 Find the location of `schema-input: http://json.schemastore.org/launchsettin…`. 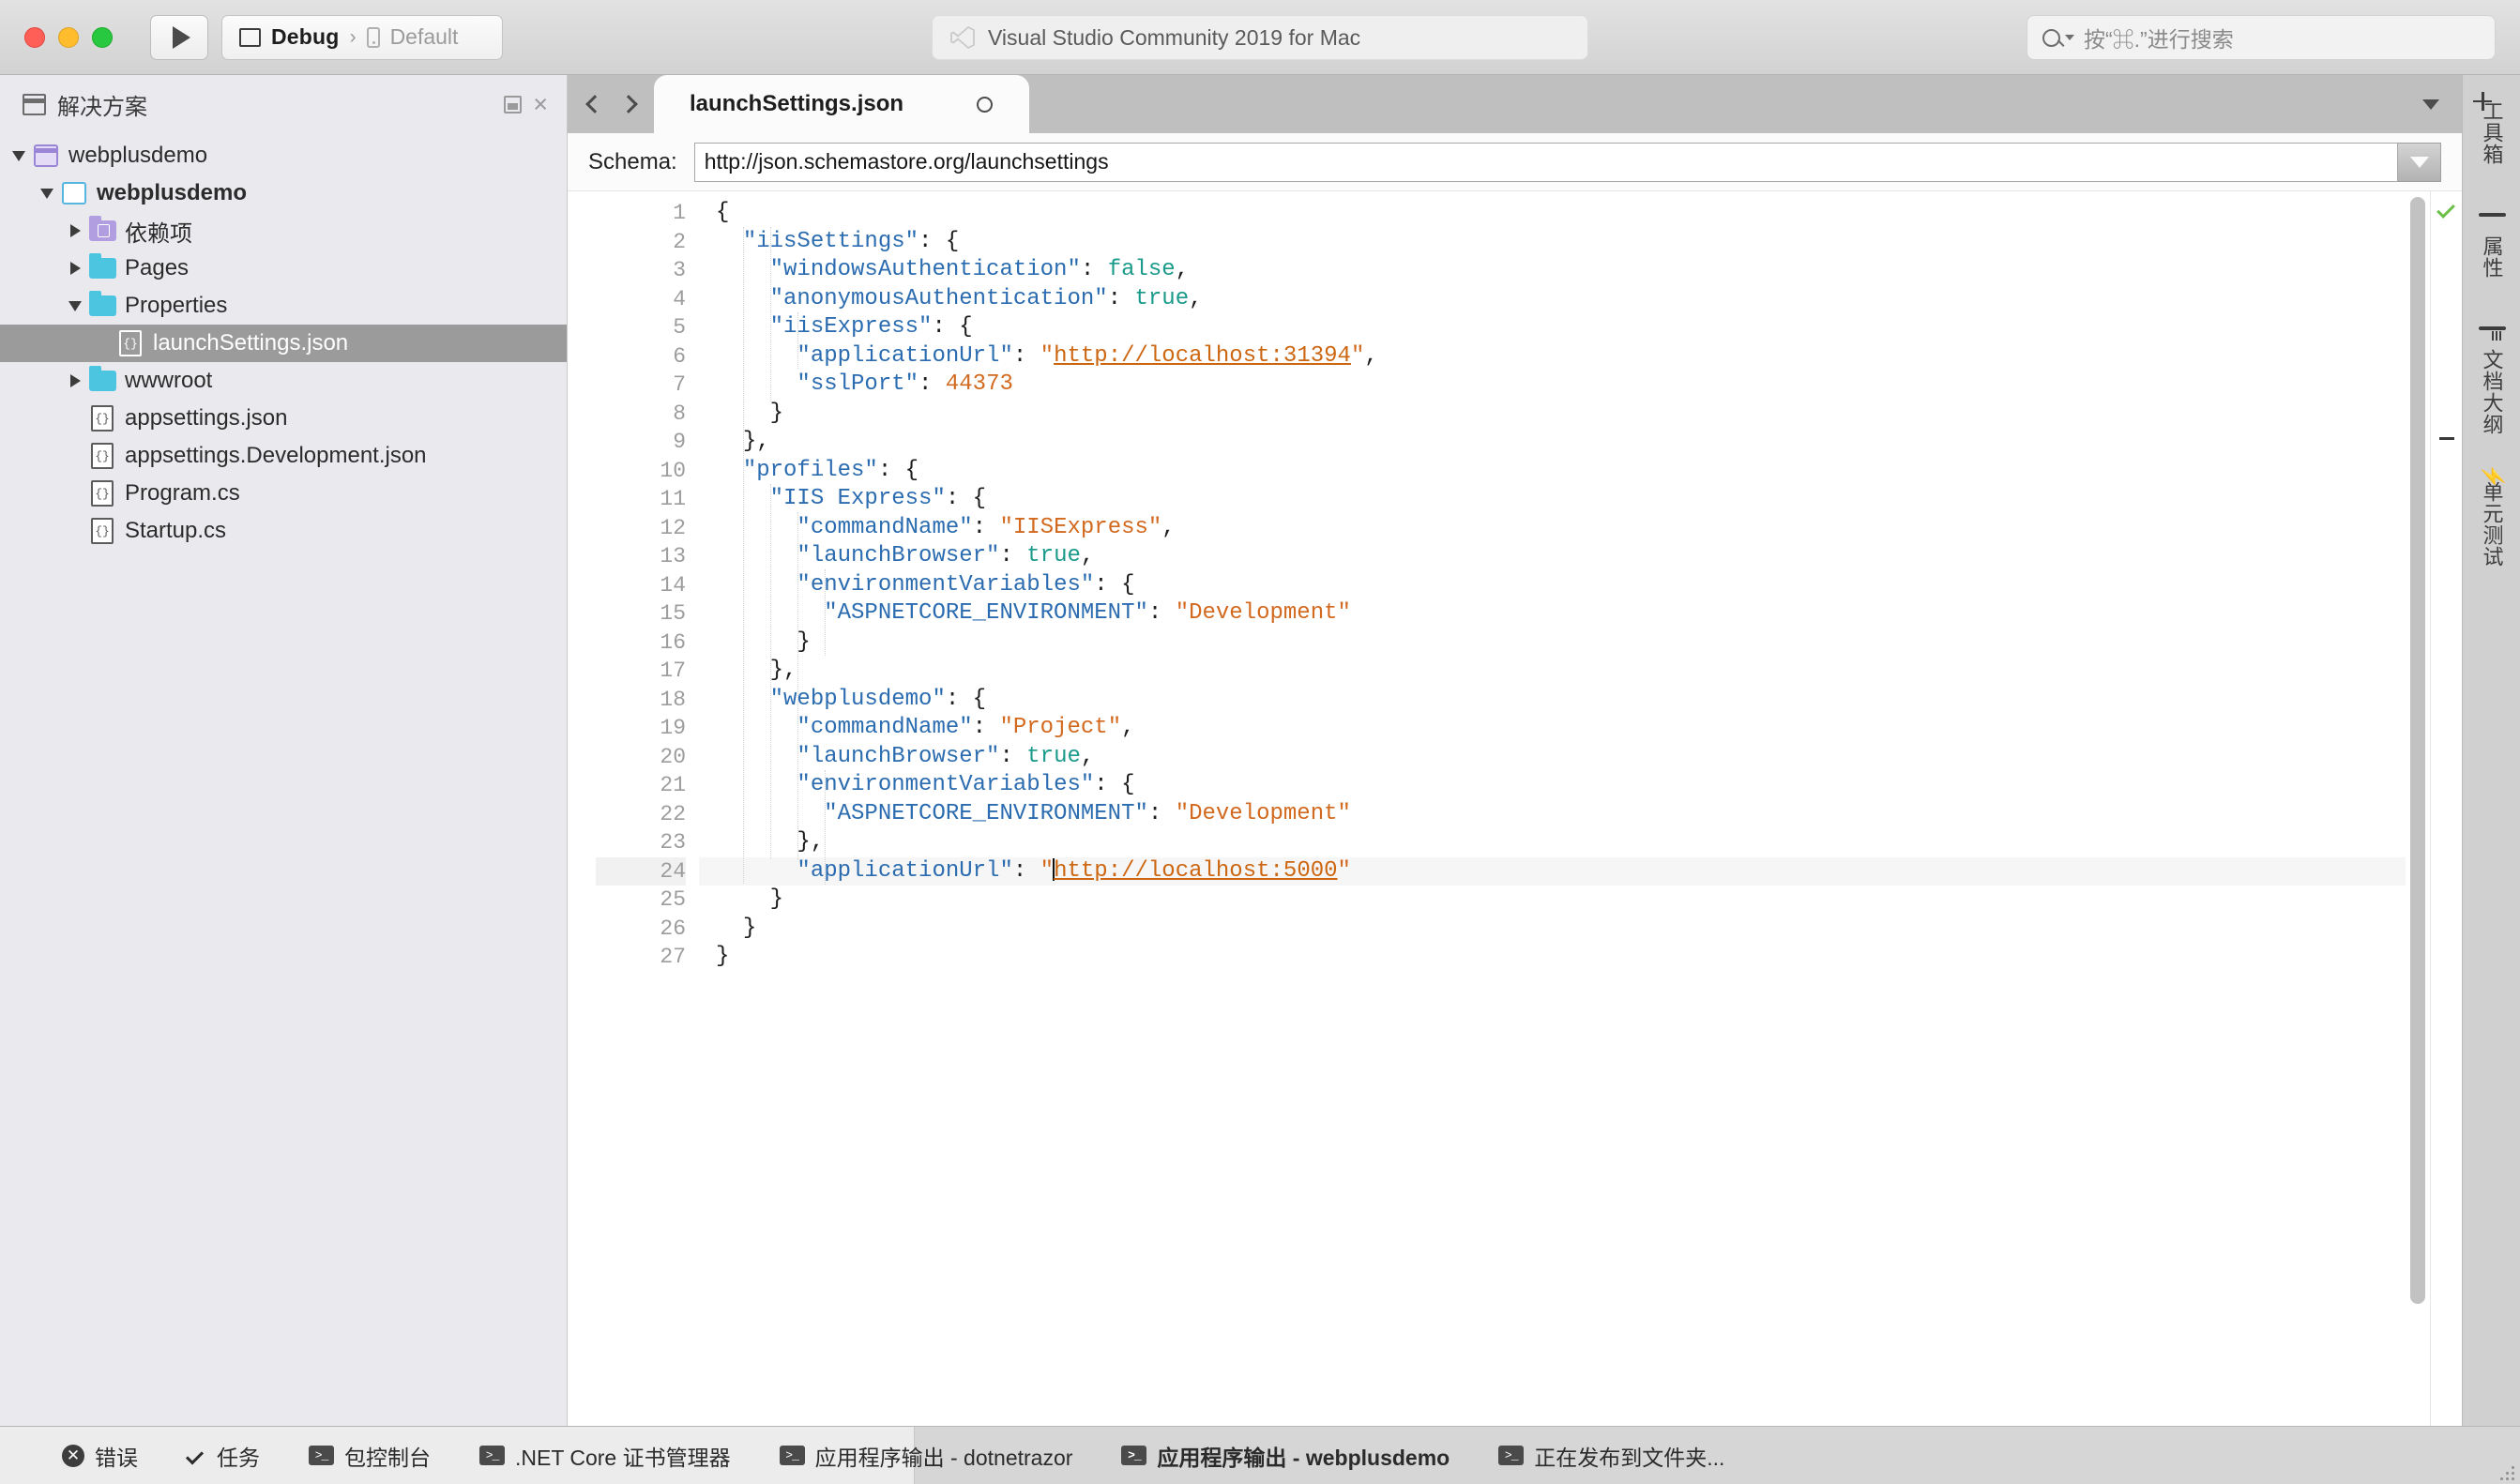

schema-input: http://json.schemastore.org/launchsettin… is located at coordinates (1546, 162).